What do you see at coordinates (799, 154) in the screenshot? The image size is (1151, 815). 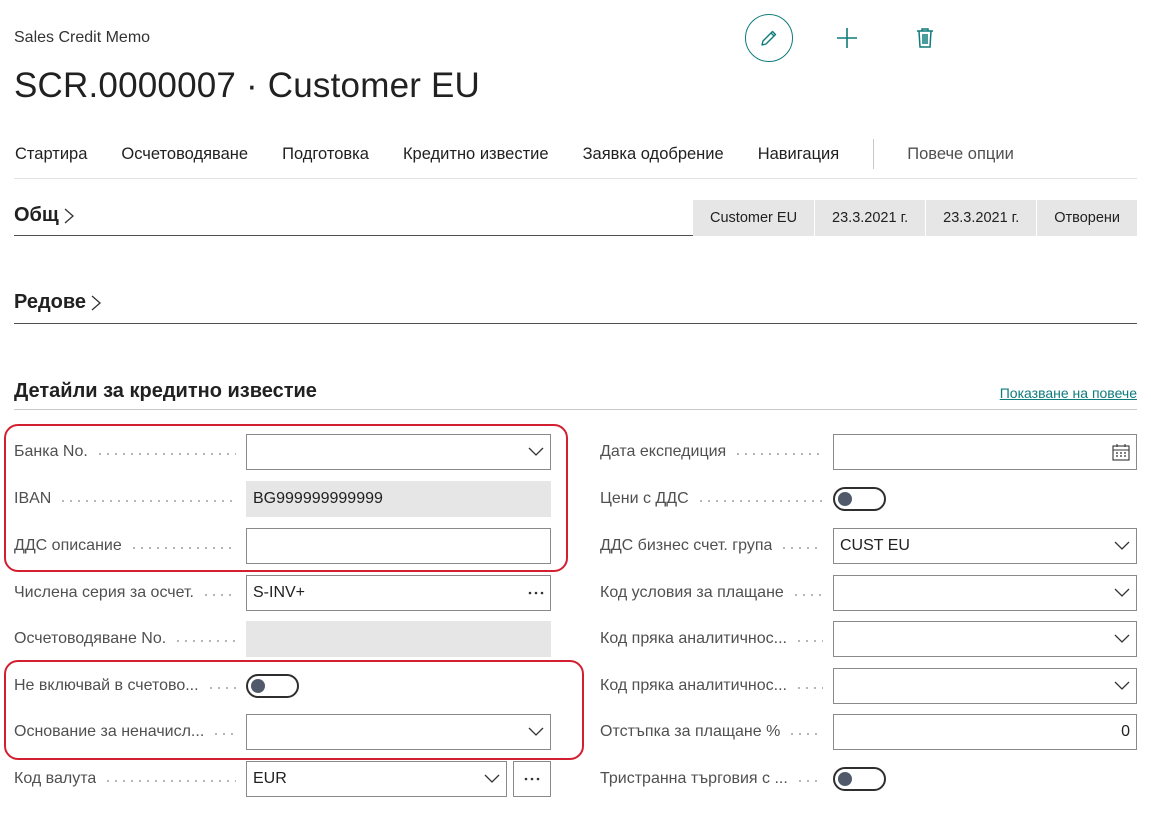 I see `action-navigate: Навигация` at bounding box center [799, 154].